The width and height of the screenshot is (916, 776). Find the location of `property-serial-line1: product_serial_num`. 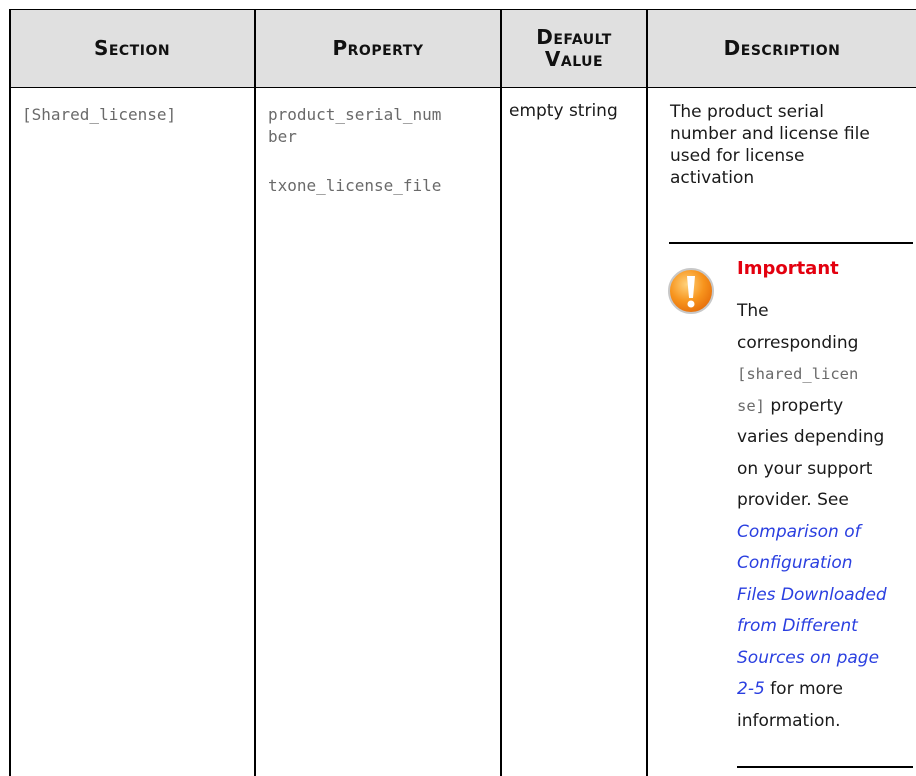

property-serial-line1: product_serial_num is located at coordinates (355, 114).